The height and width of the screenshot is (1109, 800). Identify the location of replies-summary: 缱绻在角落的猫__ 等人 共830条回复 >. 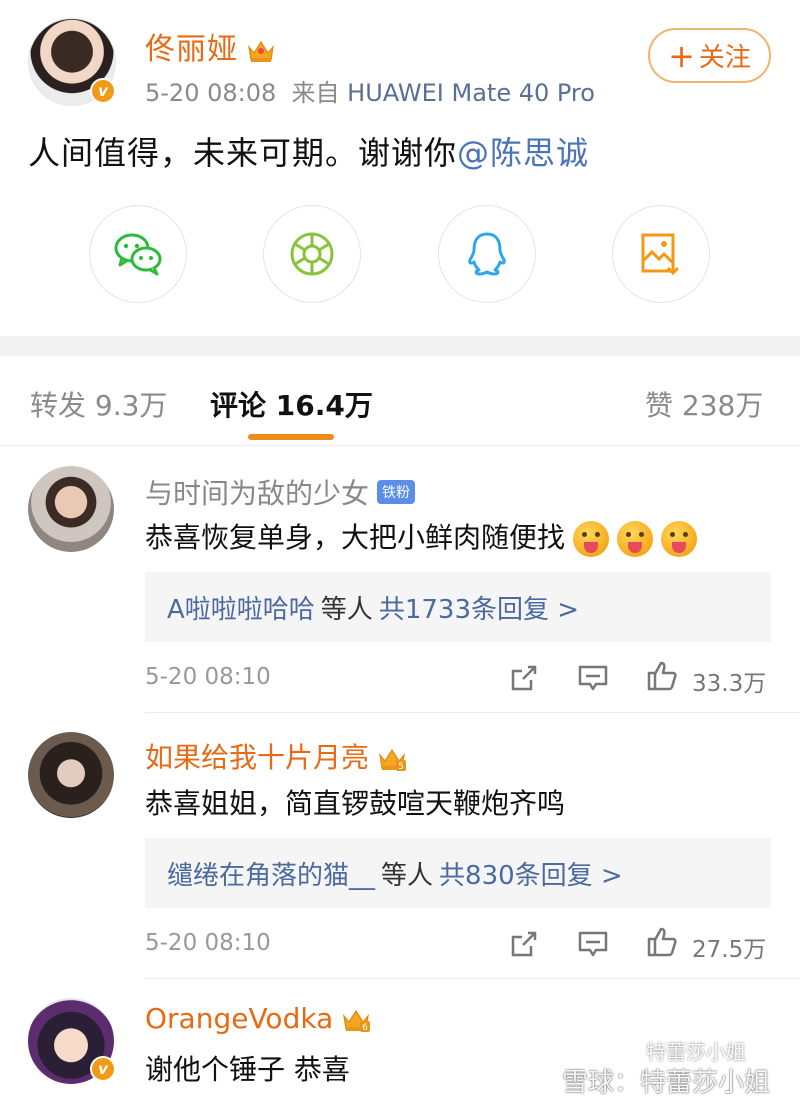
(458, 873).